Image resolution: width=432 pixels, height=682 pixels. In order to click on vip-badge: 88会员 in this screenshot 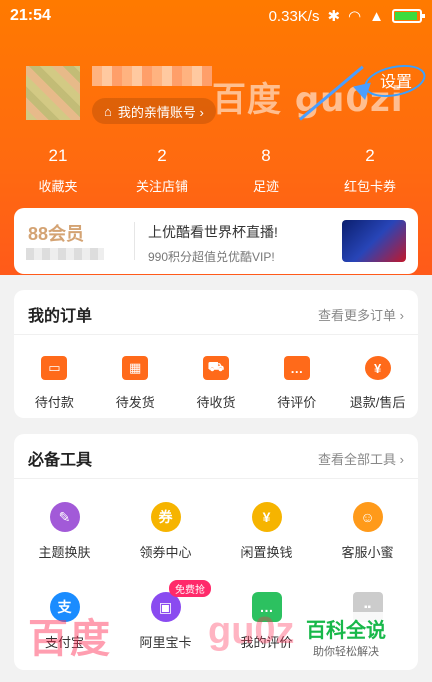, I will do `click(56, 234)`.